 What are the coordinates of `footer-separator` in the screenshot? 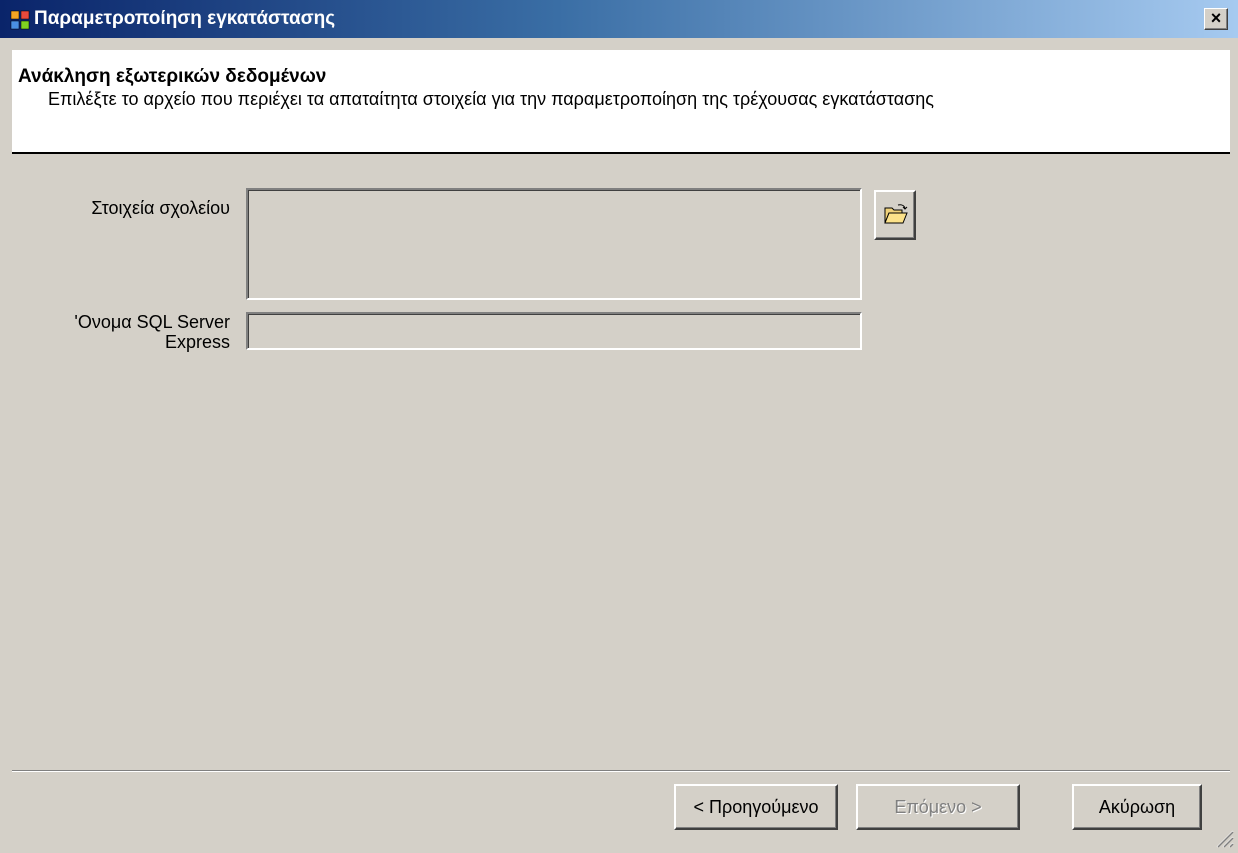 It's located at (621, 771).